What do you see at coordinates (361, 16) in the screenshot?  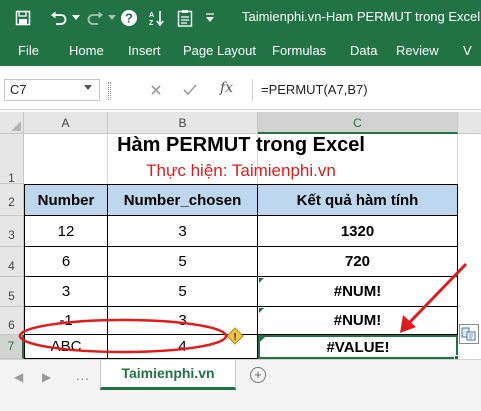 I see `window-title: Taimienphi.vn-Ham PERMUT trong Excel.xls` at bounding box center [361, 16].